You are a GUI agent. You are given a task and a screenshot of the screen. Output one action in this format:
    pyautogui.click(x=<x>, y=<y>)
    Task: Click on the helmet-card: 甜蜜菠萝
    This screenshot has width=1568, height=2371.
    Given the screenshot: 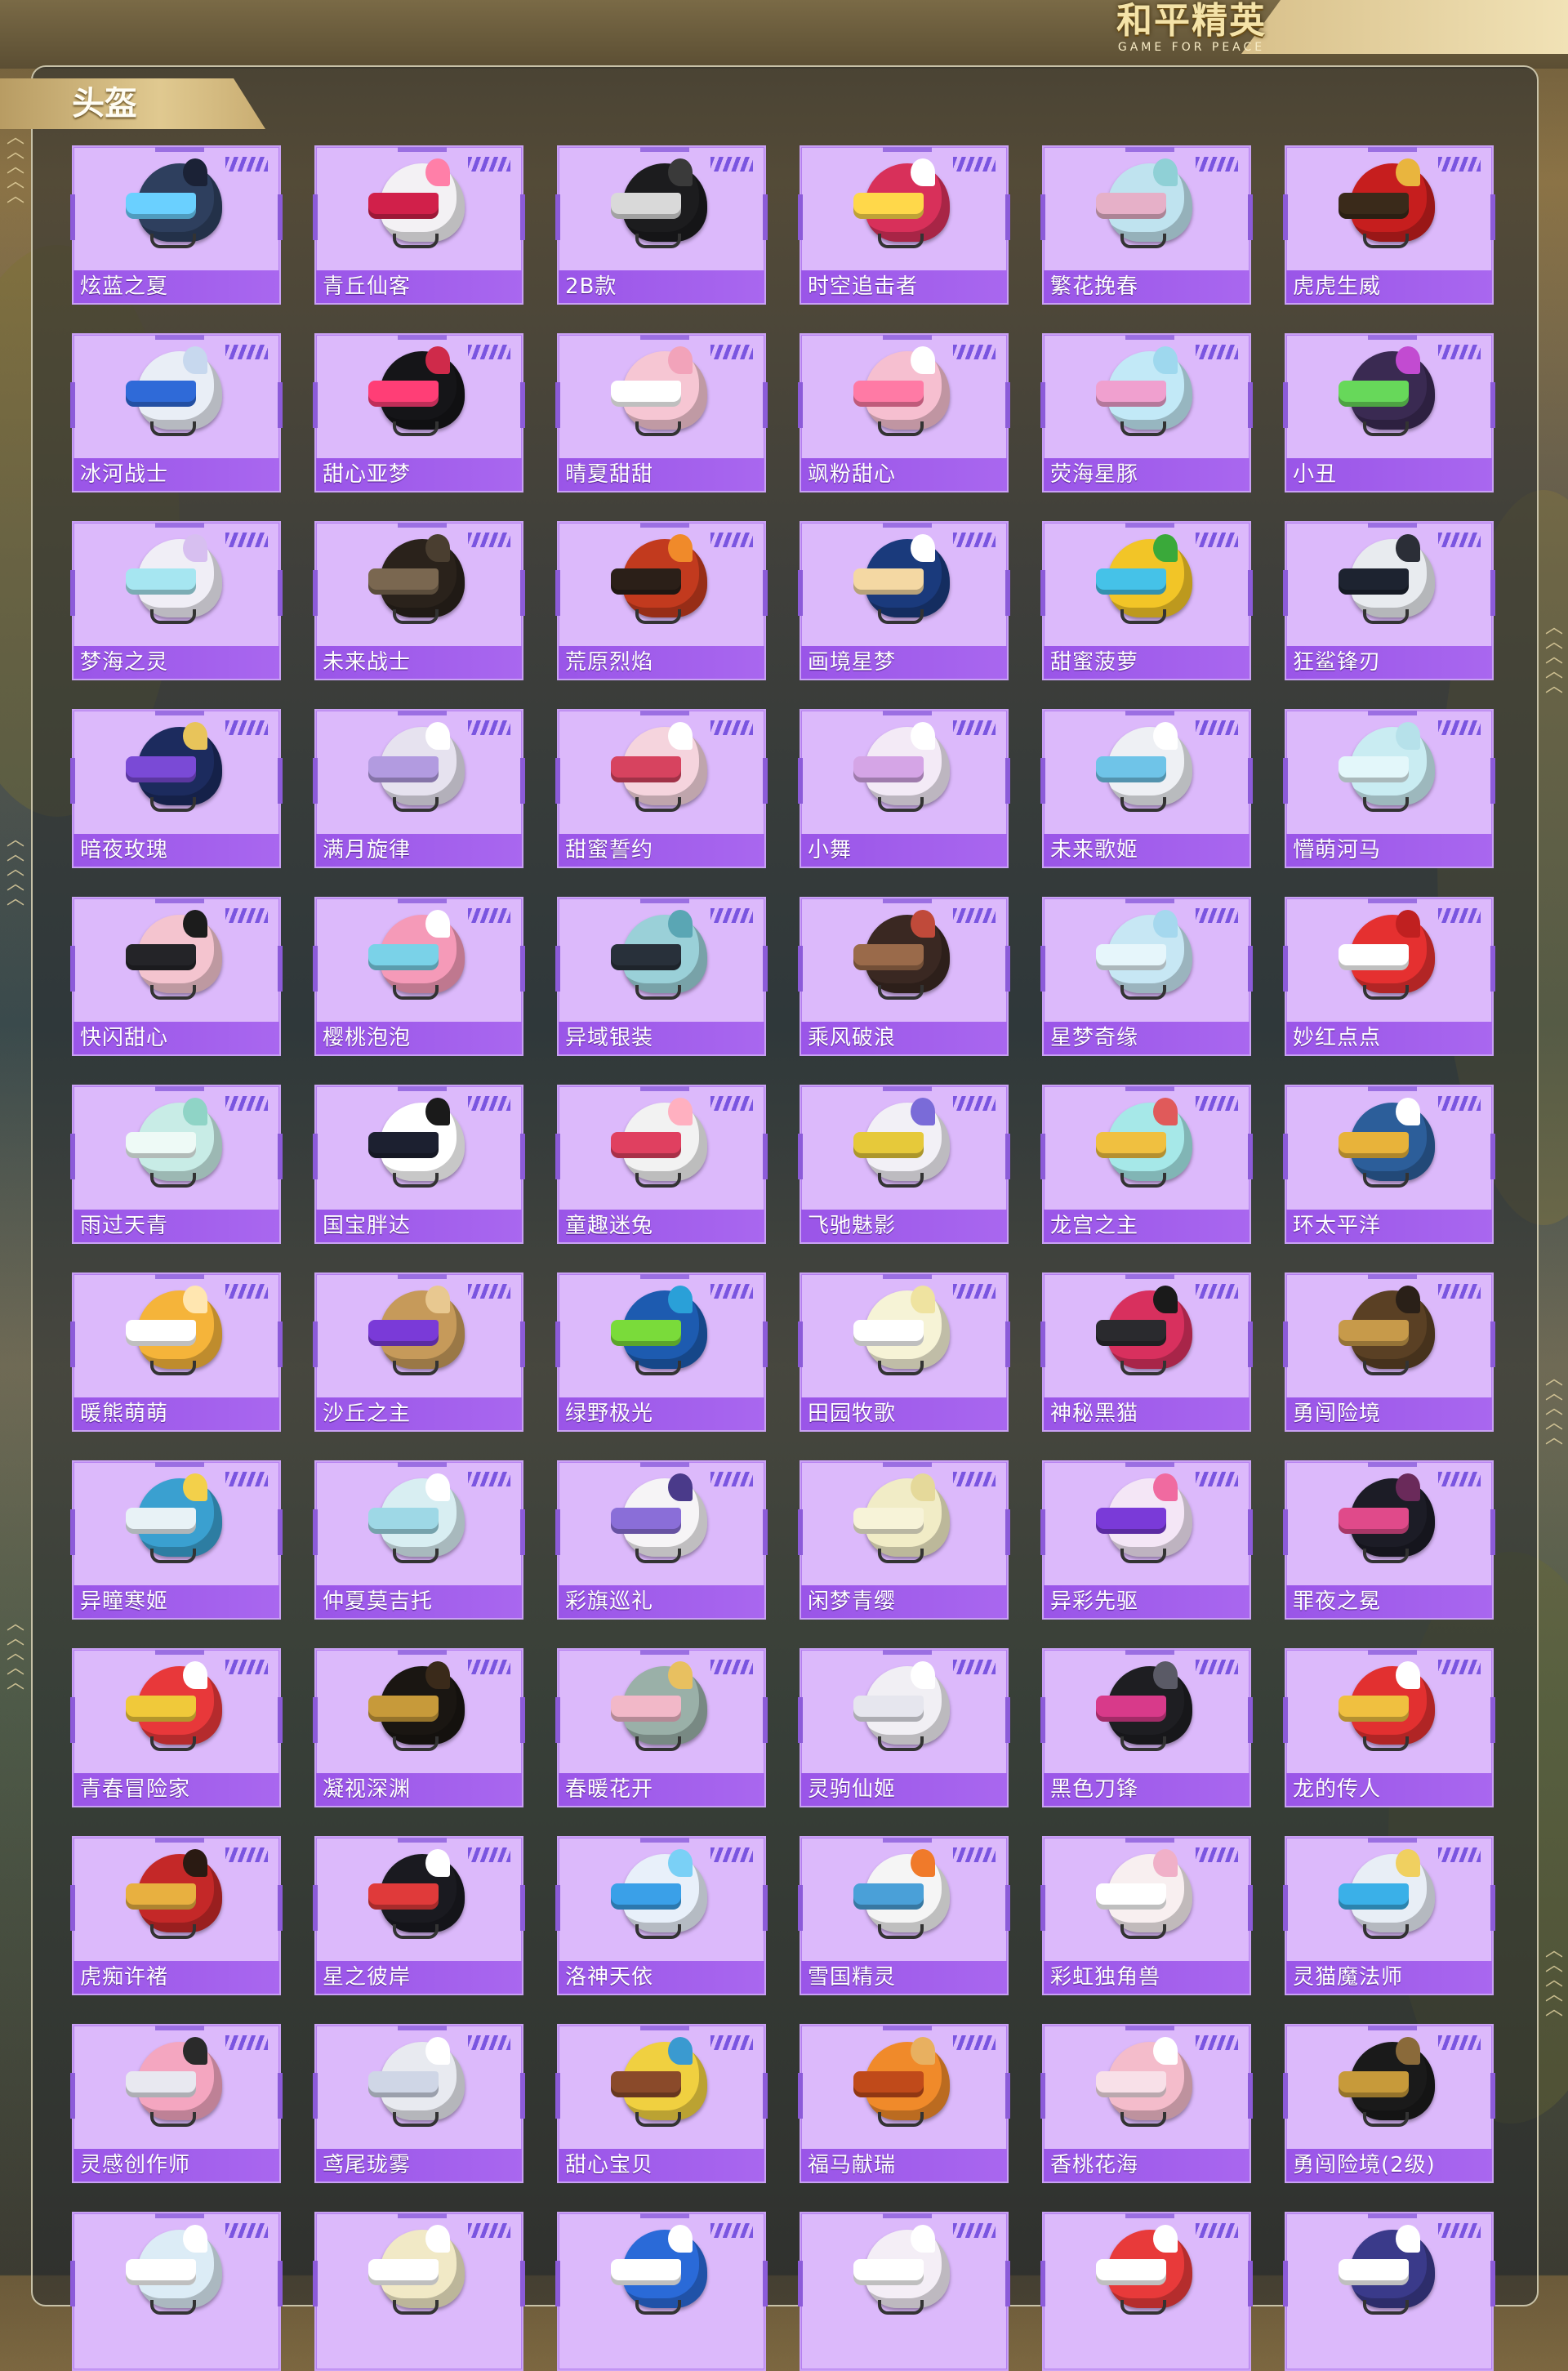 What is the action you would take?
    pyautogui.click(x=1146, y=600)
    